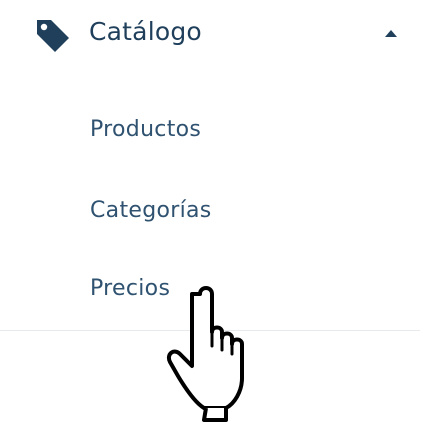  What do you see at coordinates (146, 129) in the screenshot?
I see `menu-item-label: Productos` at bounding box center [146, 129].